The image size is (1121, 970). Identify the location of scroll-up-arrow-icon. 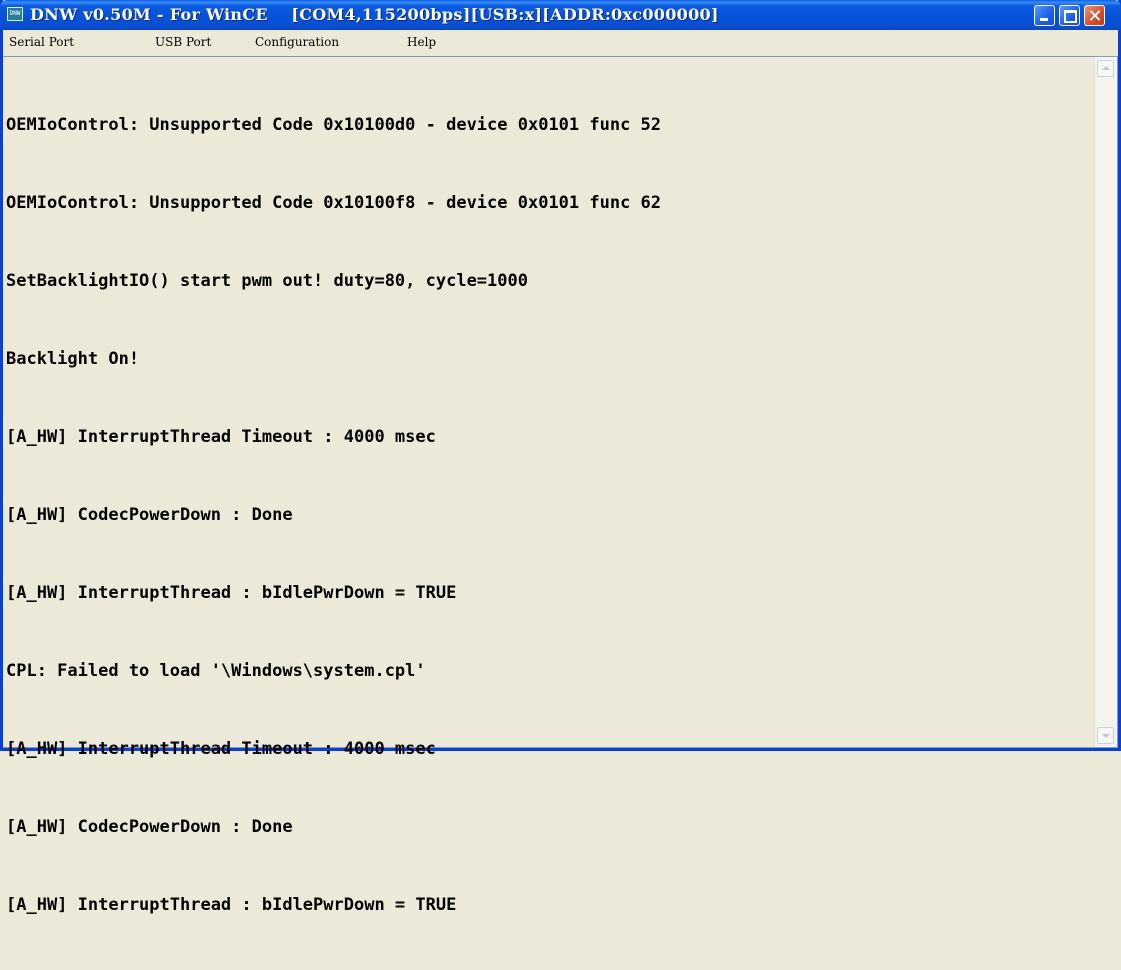
(1105, 68).